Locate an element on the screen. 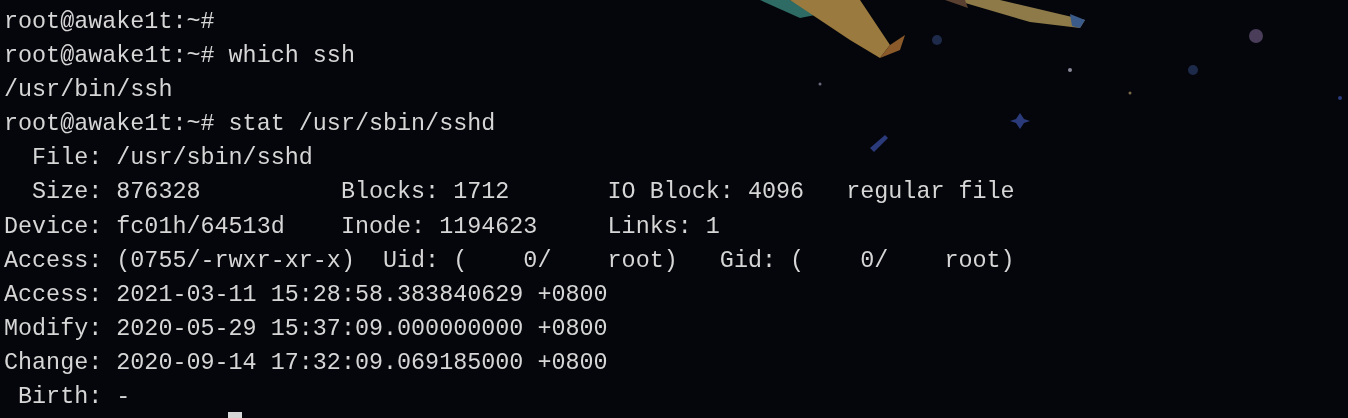 Image resolution: width=1348 pixels, height=418 pixels. terminal-line: root@awake1t:~# is located at coordinates (109, 22).